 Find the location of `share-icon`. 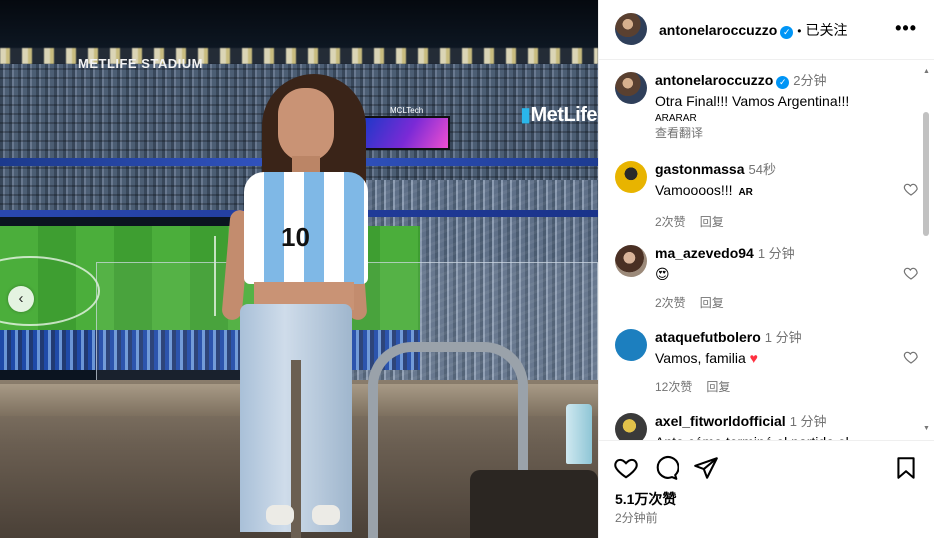

share-icon is located at coordinates (706, 468).